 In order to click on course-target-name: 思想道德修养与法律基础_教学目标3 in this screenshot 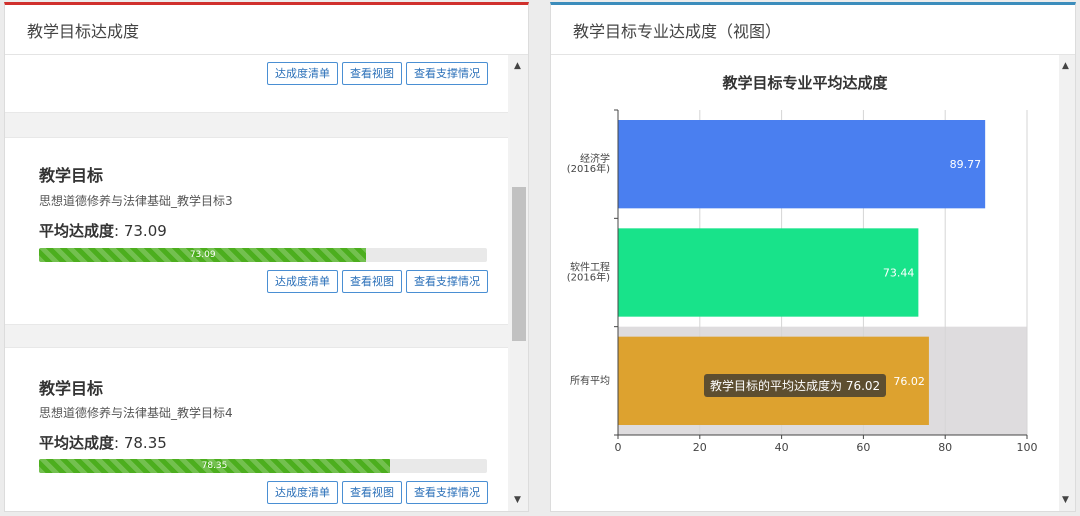, I will do `click(136, 201)`.